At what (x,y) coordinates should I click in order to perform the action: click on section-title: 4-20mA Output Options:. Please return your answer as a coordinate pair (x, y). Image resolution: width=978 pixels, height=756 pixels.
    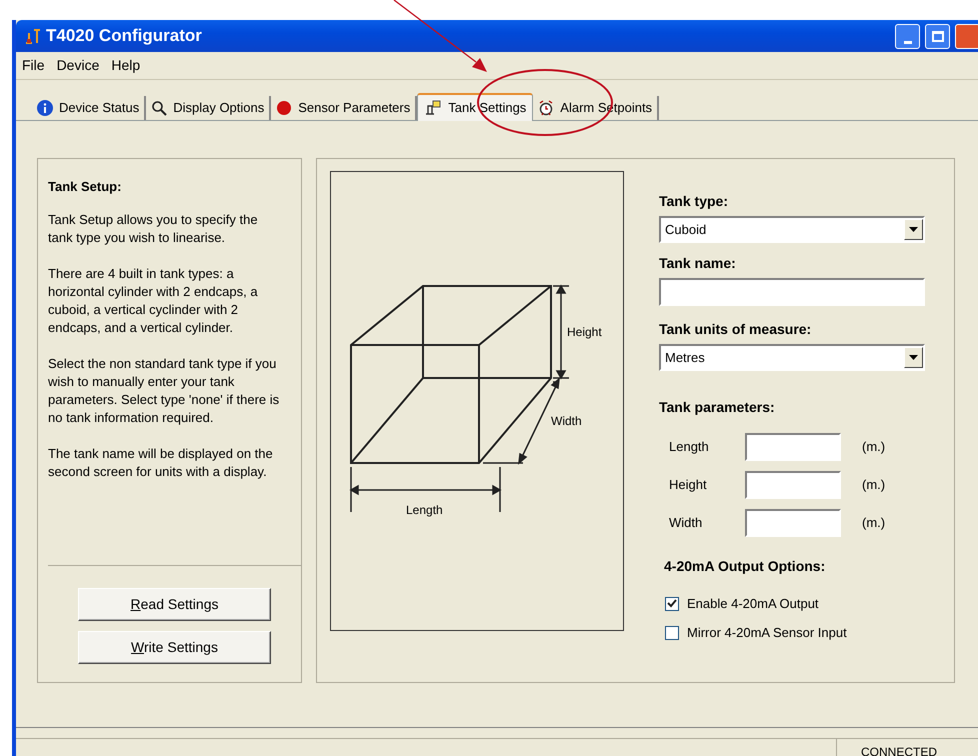
    Looking at the image, I should click on (744, 566).